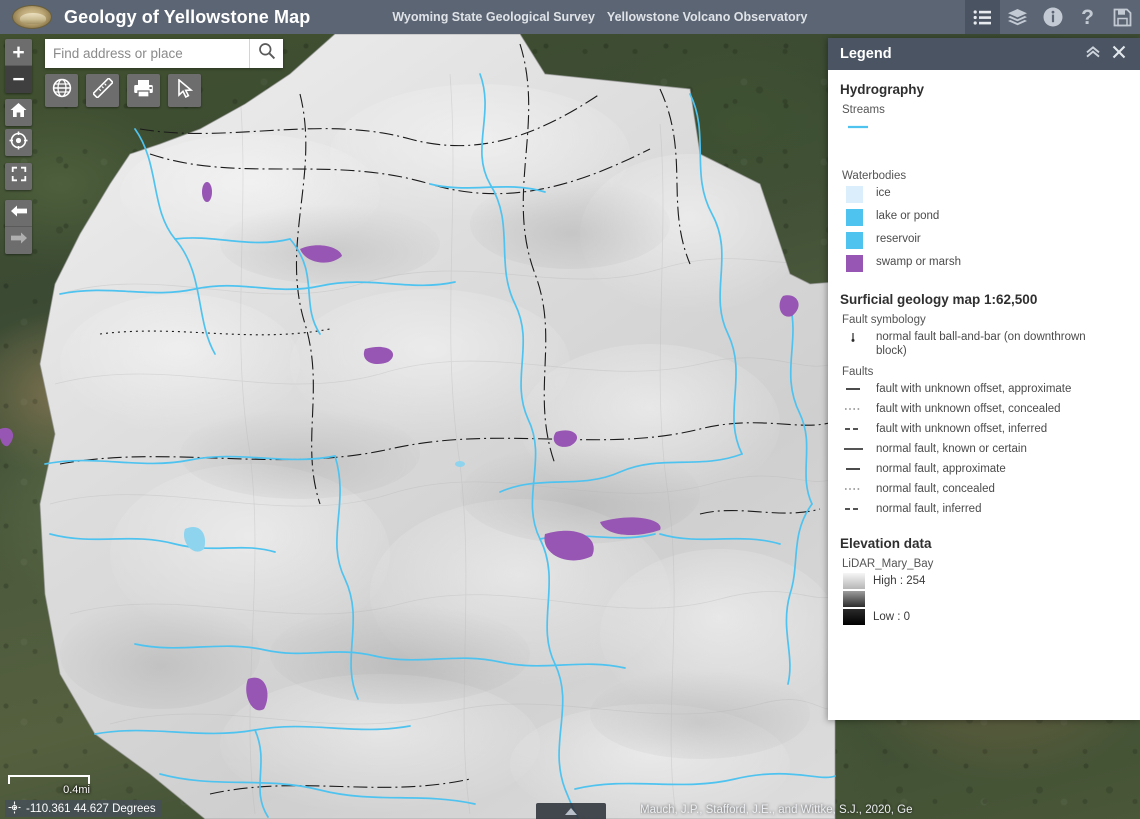  I want to click on legend-group-surficial-geology: Surficial geology map 1:62,500, so click(939, 299).